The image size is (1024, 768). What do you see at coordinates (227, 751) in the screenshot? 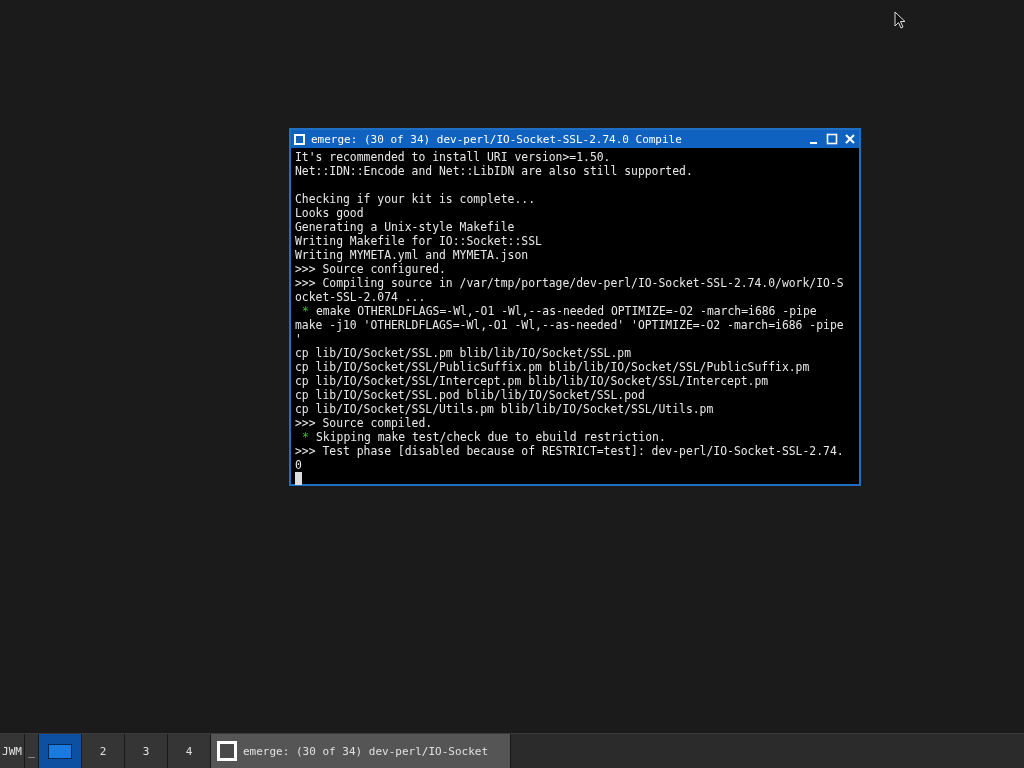
I see `window-icon` at bounding box center [227, 751].